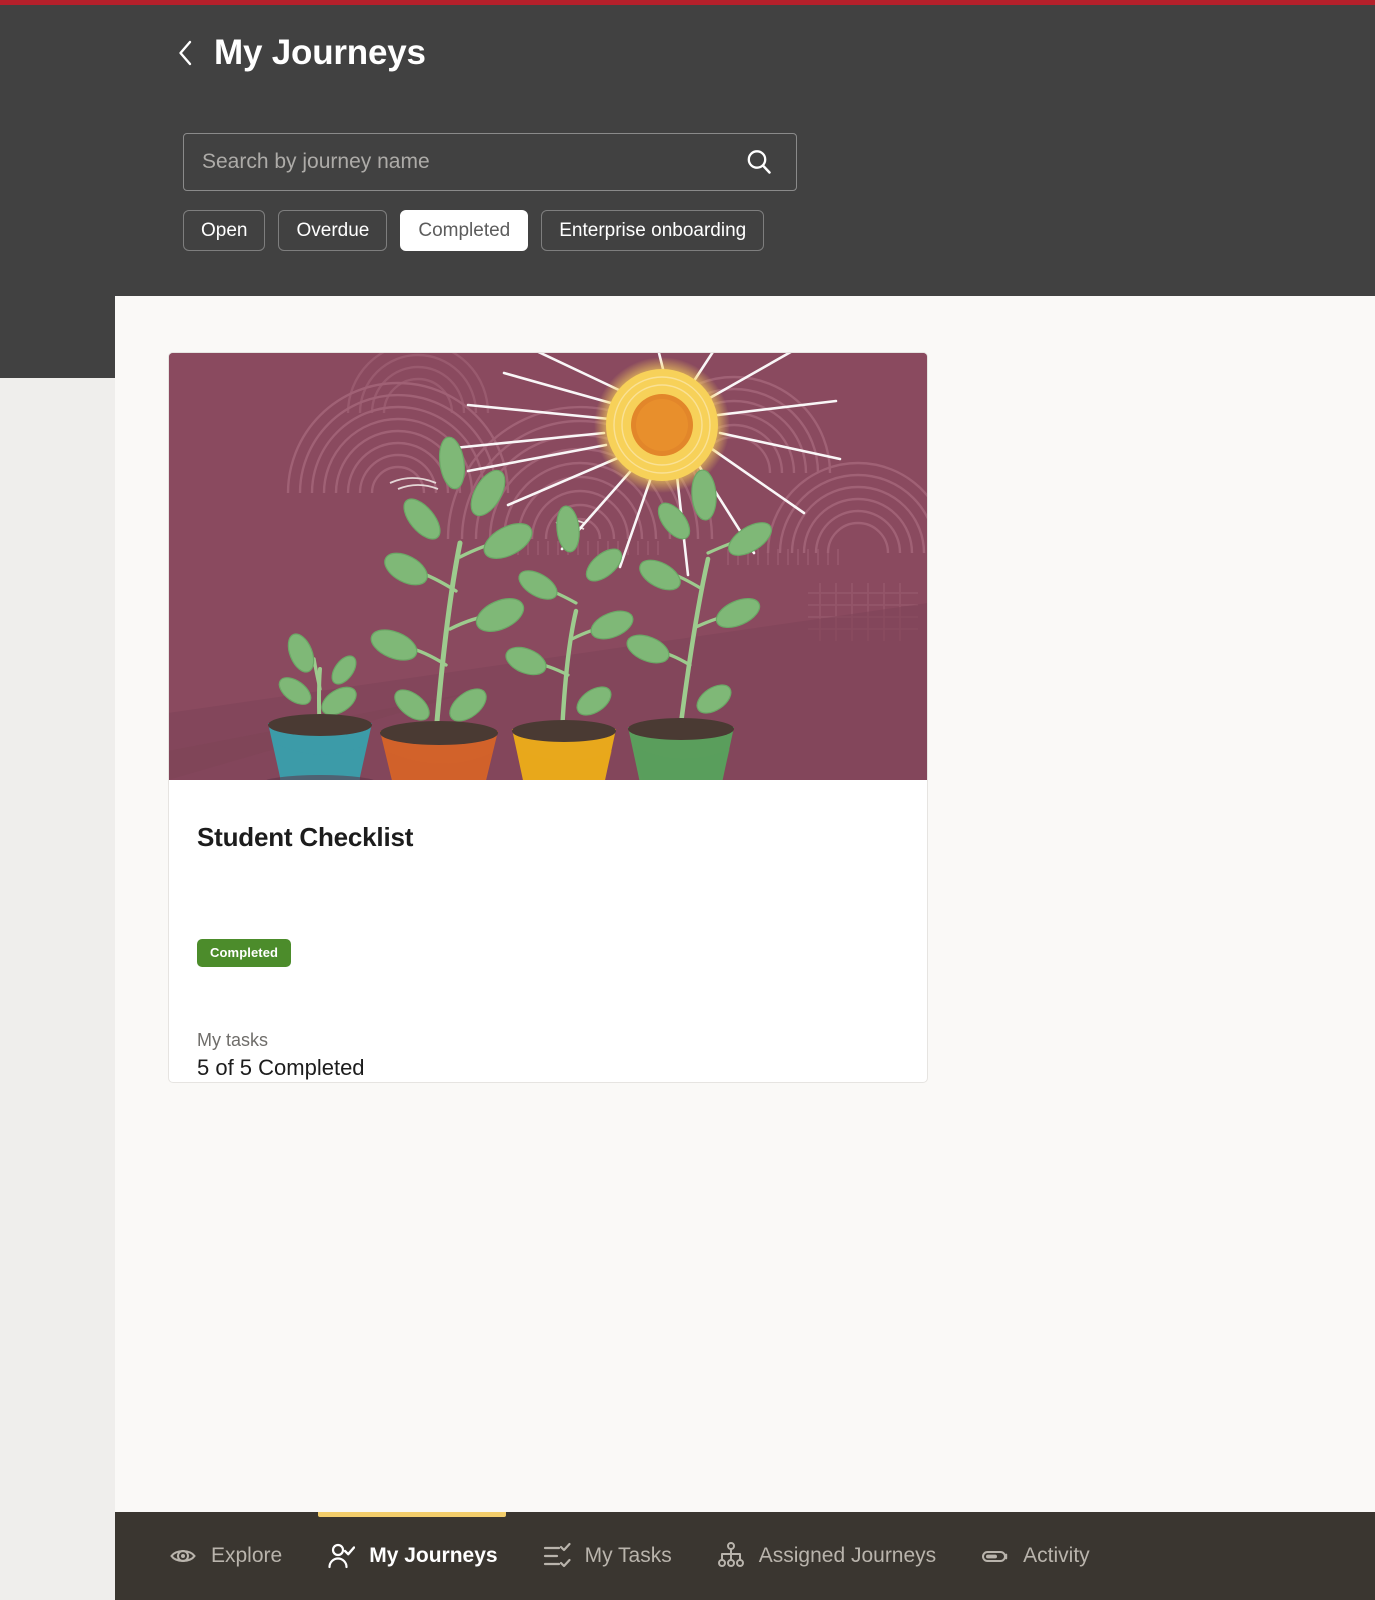  Describe the element at coordinates (557, 1556) in the screenshot. I see `checklist-icon` at that location.